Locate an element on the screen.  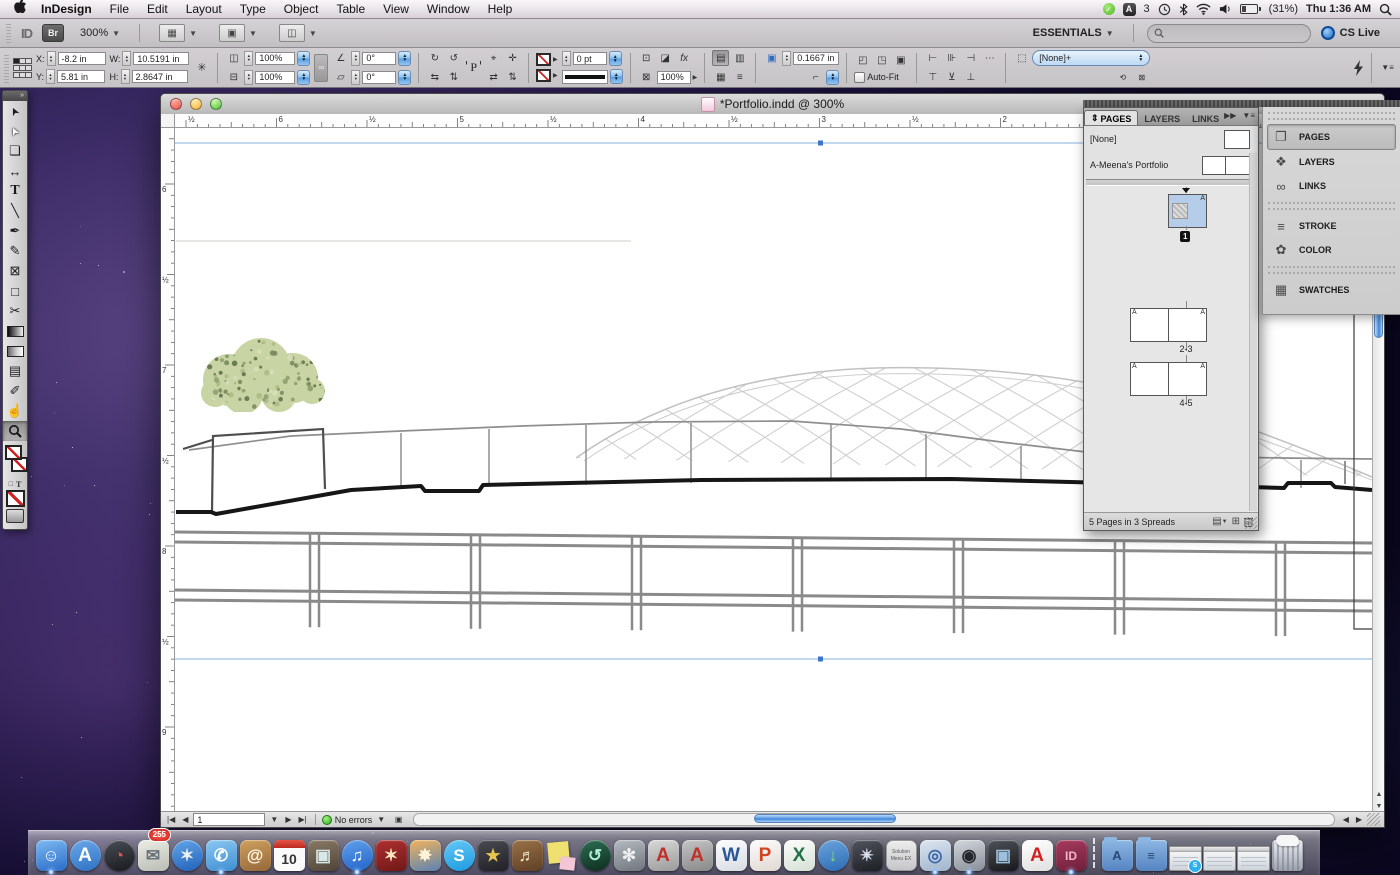
opacity-arrow: ▶ is located at coordinates (695, 77).